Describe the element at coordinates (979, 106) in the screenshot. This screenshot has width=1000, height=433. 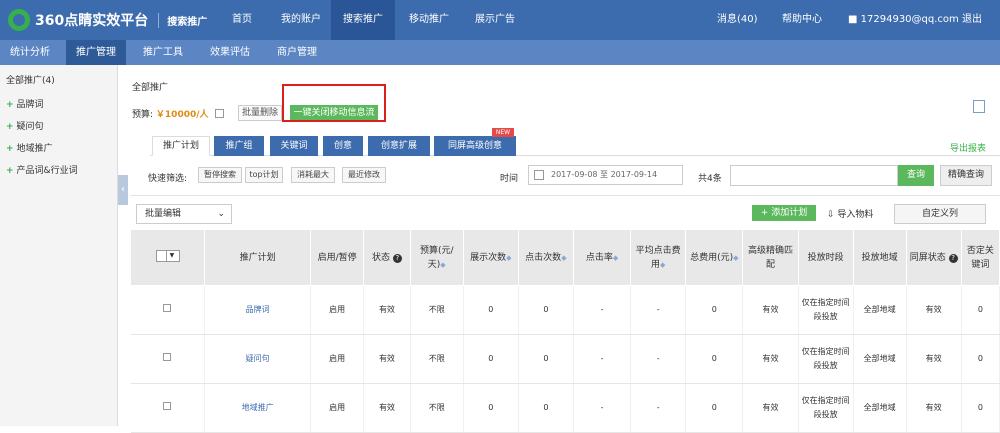
I see `report-icon` at that location.